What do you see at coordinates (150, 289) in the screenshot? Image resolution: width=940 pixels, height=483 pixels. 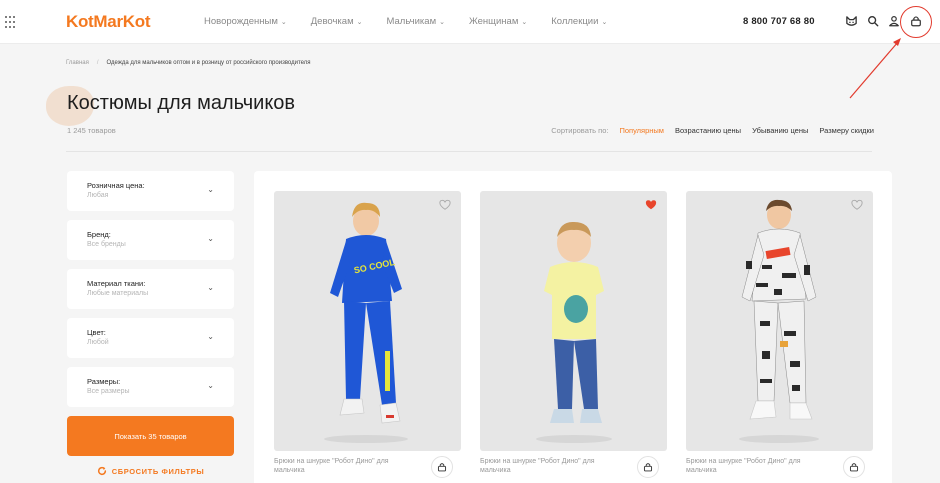 I see `filter-material: Материал ткани: Любые материалы ⌄` at bounding box center [150, 289].